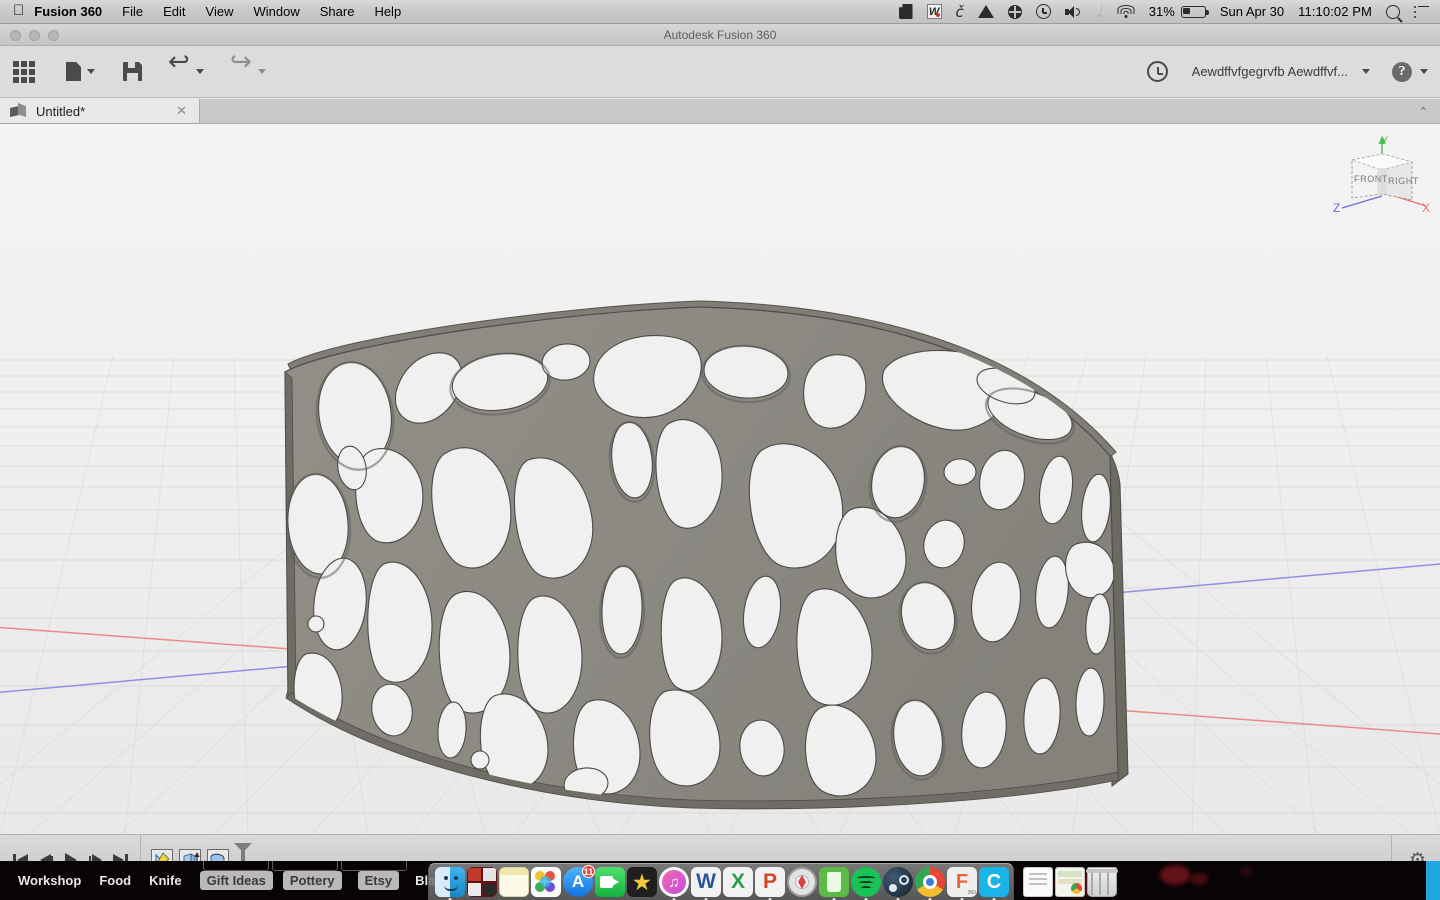 This screenshot has height=900, width=1440. What do you see at coordinates (1336, 208) in the screenshot?
I see `z-axis-label: Z` at bounding box center [1336, 208].